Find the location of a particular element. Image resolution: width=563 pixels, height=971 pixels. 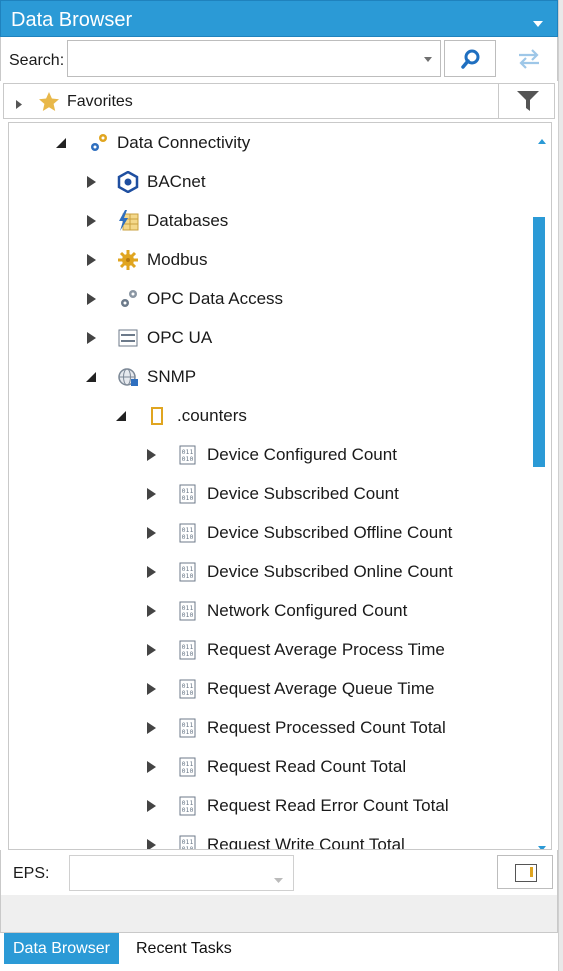

scrollbar-thumb is located at coordinates (539, 342).